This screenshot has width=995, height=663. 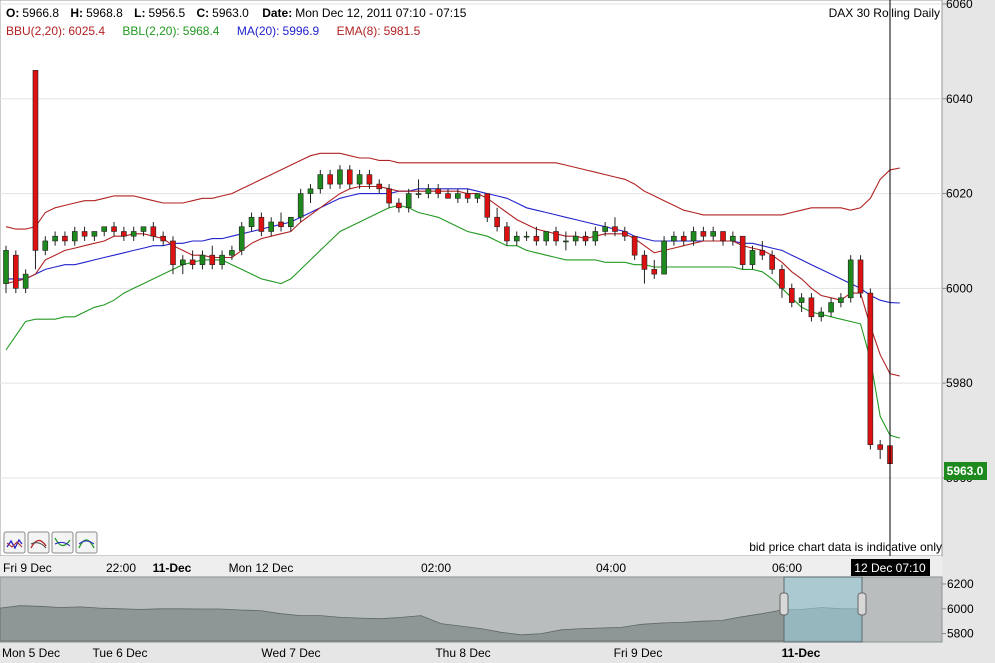 I want to click on x-label-2200: 22:00, so click(x=121, y=568).